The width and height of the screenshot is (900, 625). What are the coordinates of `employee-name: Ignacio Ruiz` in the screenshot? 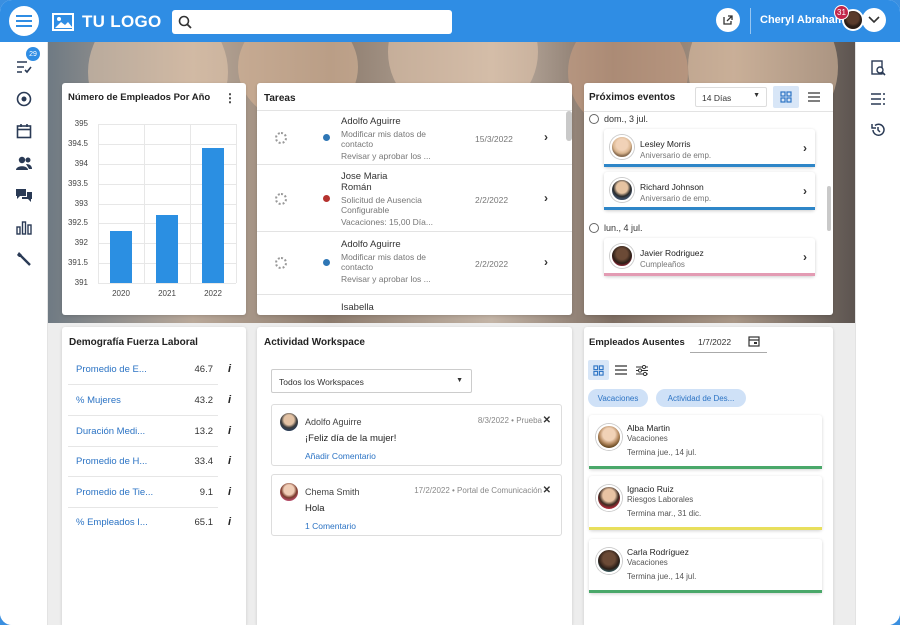 It's located at (650, 489).